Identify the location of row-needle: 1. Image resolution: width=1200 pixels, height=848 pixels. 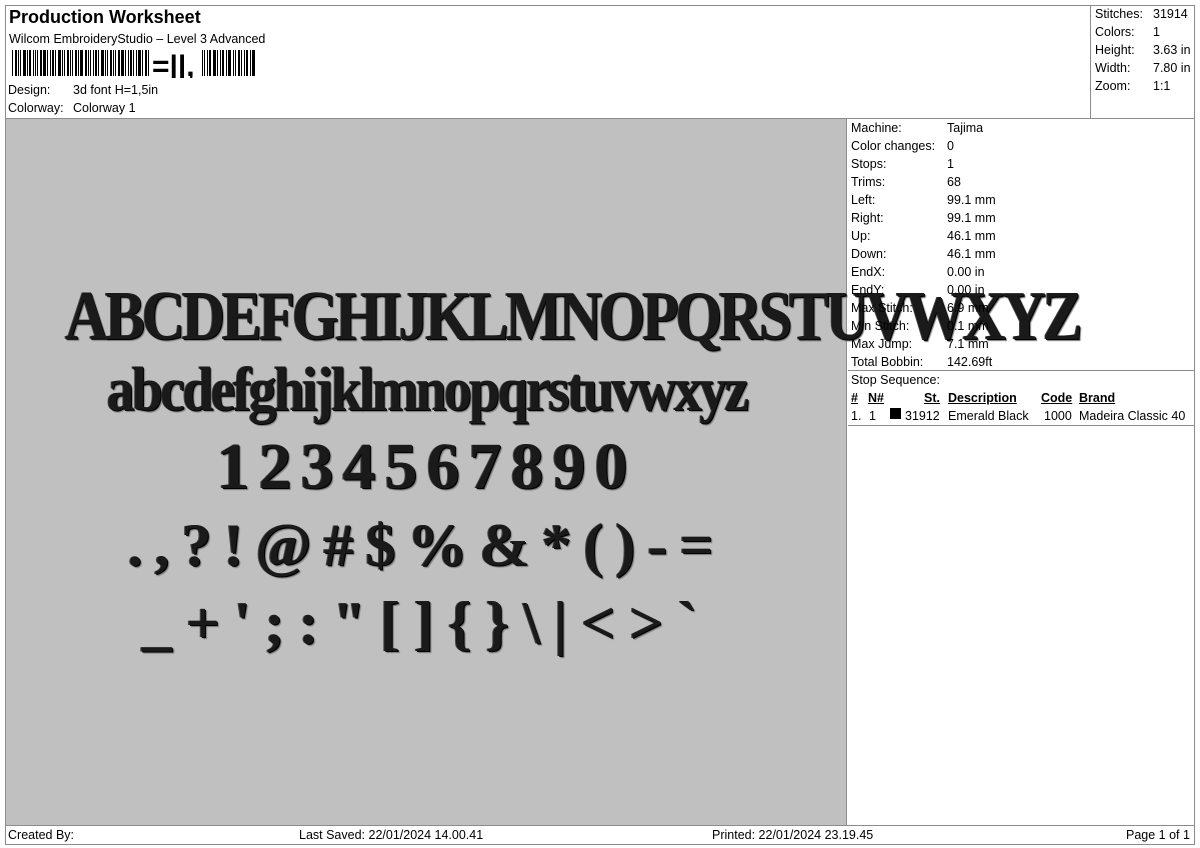
(872, 416).